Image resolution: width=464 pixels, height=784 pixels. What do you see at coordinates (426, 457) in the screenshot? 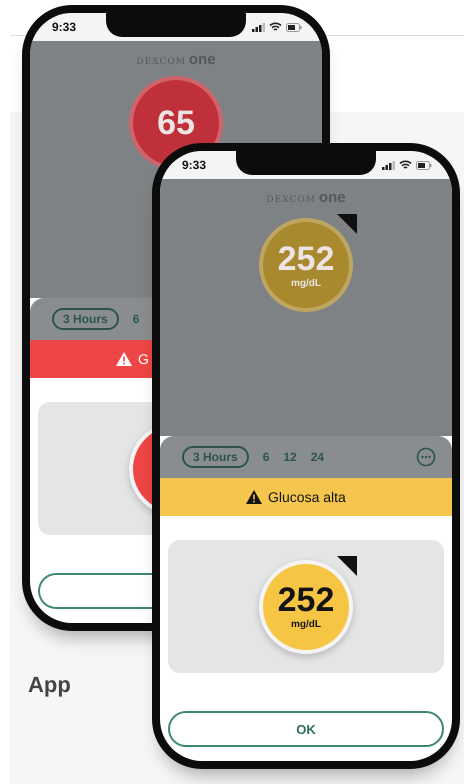
I see `more-icon` at bounding box center [426, 457].